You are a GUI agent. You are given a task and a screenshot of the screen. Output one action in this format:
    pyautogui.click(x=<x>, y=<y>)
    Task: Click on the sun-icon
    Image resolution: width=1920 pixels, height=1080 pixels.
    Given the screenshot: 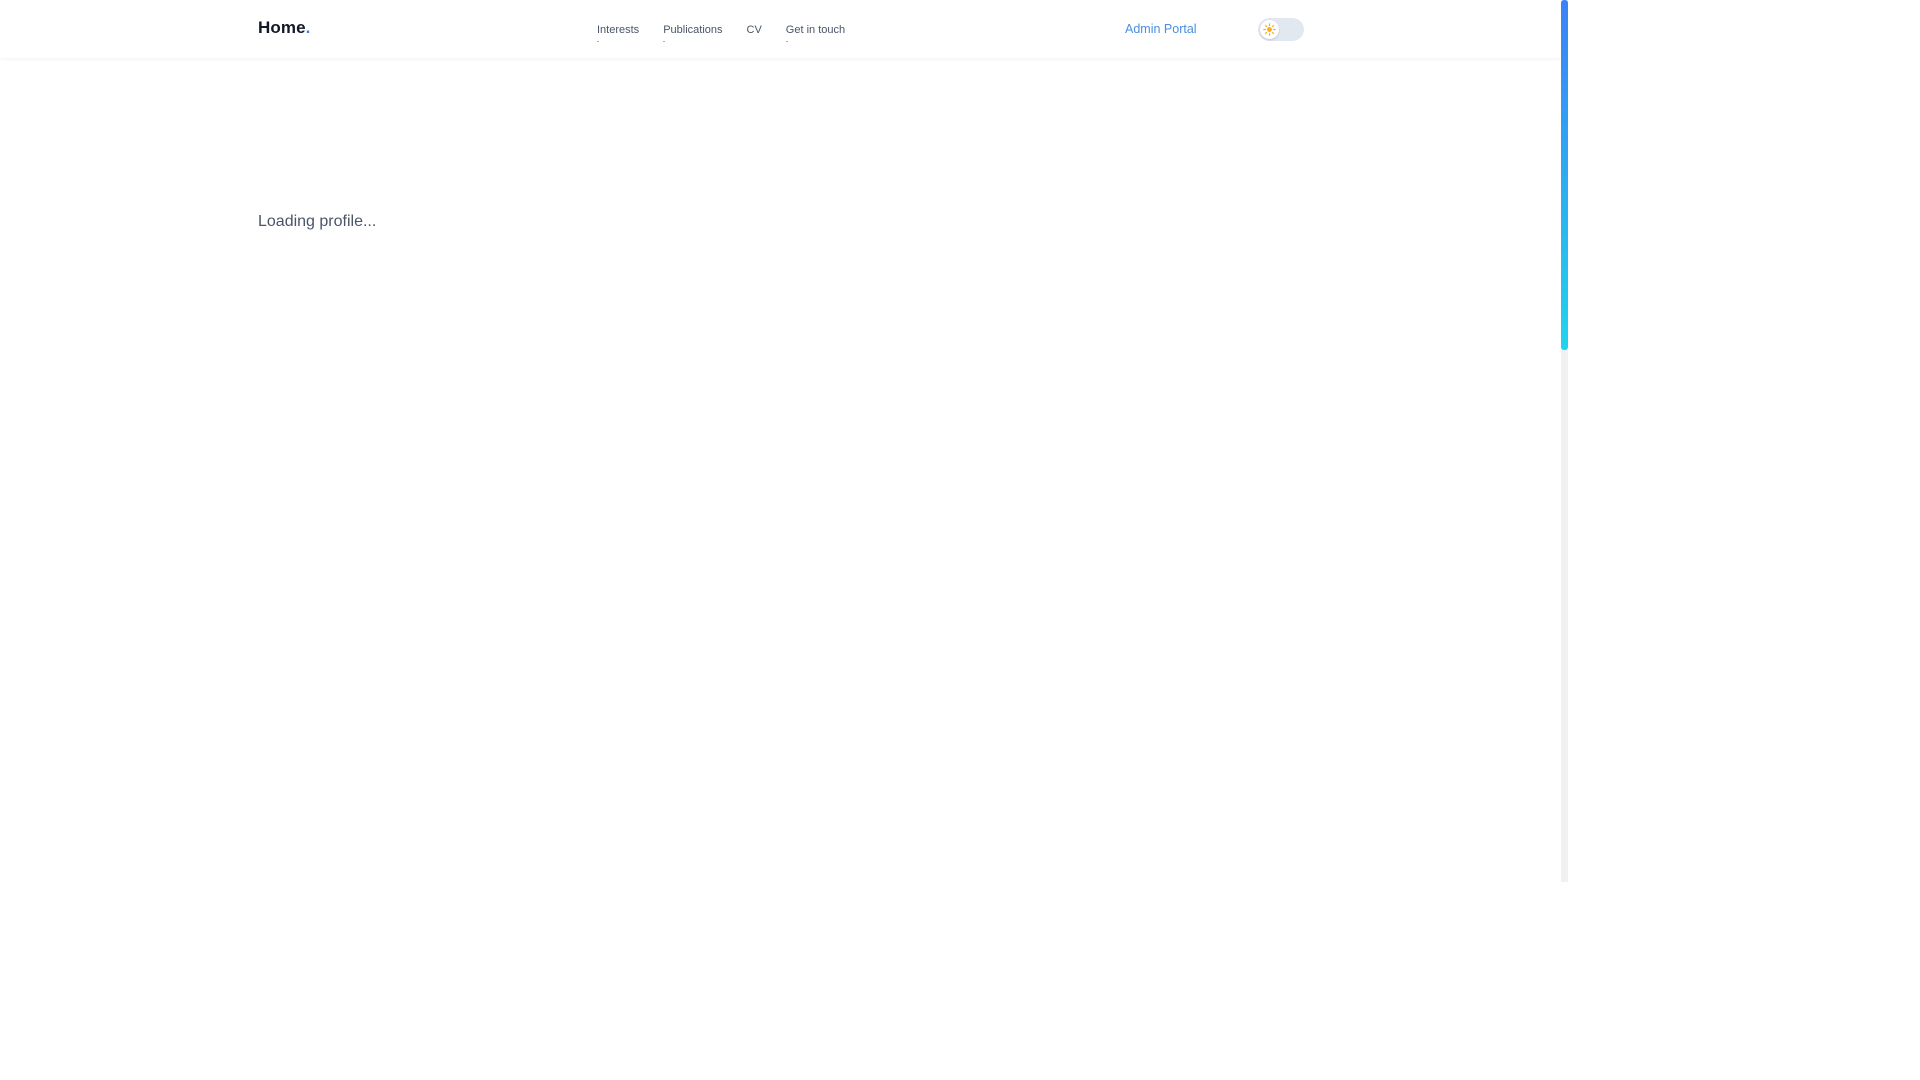 What is the action you would take?
    pyautogui.click(x=1269, y=29)
    